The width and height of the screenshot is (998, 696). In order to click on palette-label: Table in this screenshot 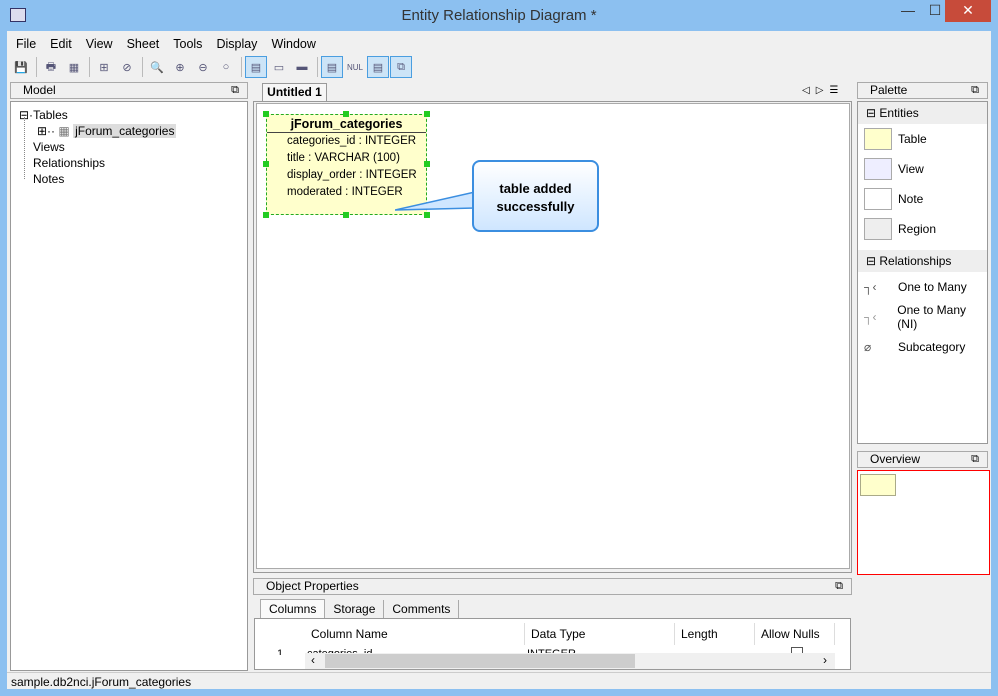, I will do `click(912, 139)`.